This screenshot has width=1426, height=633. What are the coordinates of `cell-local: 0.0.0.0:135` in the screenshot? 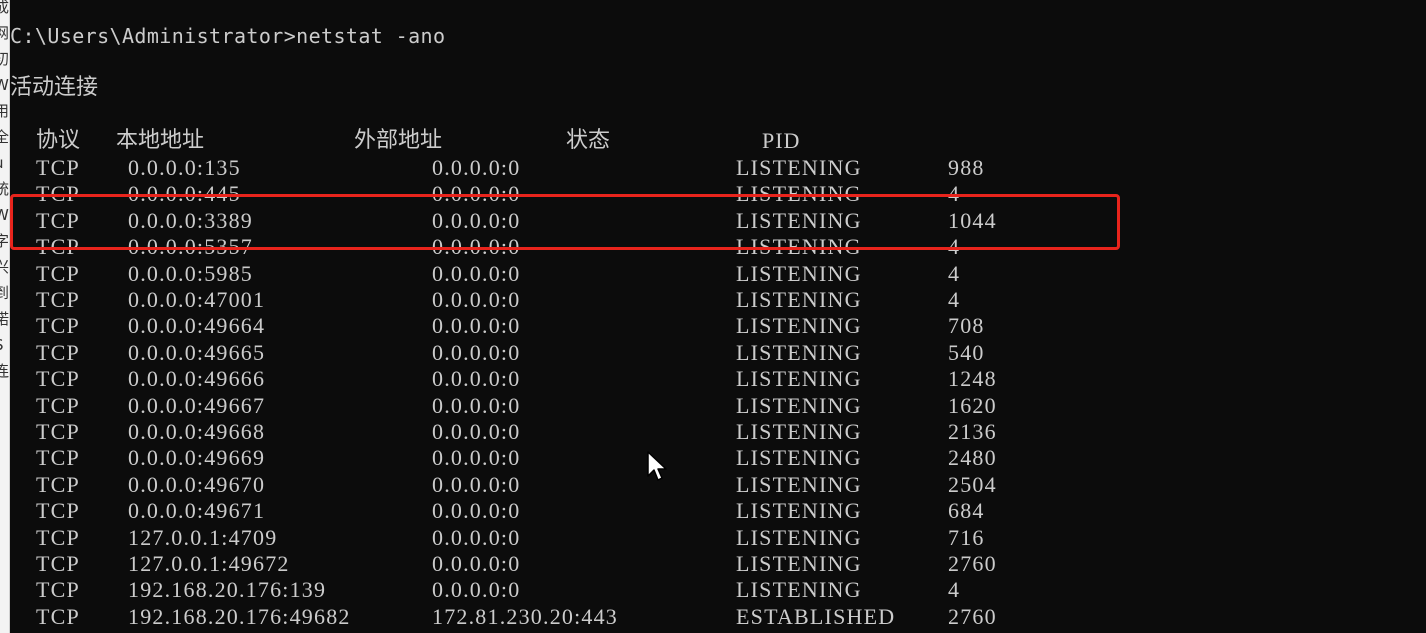 It's located at (184, 167).